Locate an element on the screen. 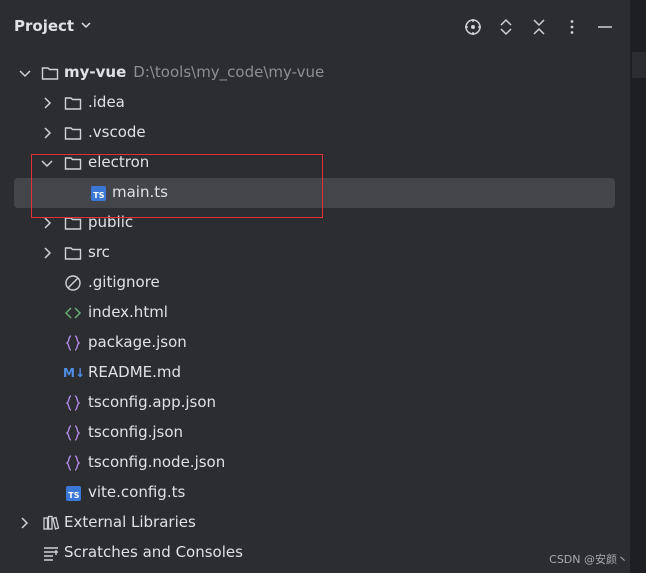 The height and width of the screenshot is (573, 646). tree-item-tsconfig-app-json: tsconfig.app.json is located at coordinates (315, 403).